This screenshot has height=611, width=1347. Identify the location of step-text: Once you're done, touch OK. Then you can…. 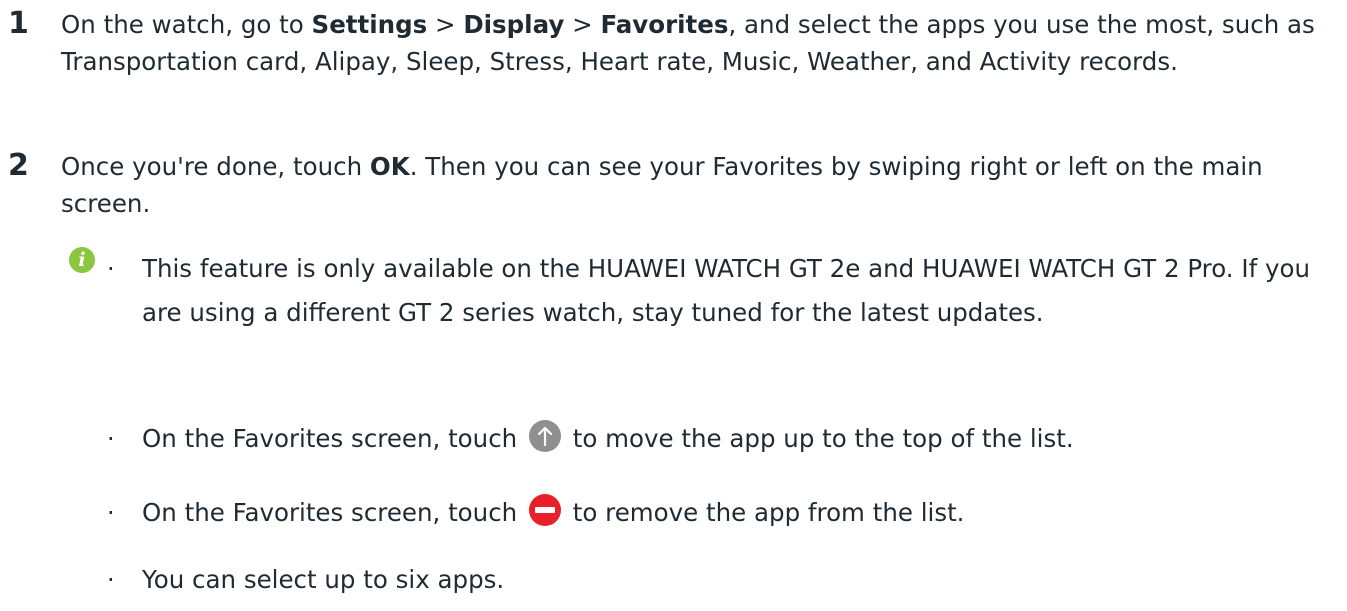
(696, 185).